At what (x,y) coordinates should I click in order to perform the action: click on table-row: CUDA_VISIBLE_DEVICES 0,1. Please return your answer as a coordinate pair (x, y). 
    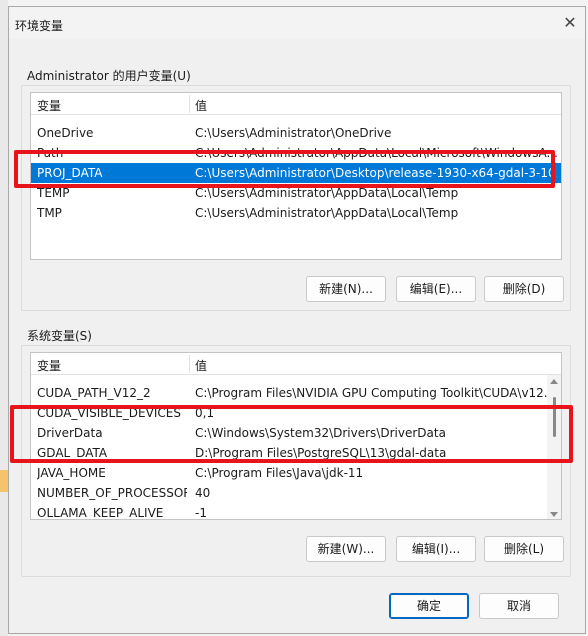
    Looking at the image, I should click on (296, 413).